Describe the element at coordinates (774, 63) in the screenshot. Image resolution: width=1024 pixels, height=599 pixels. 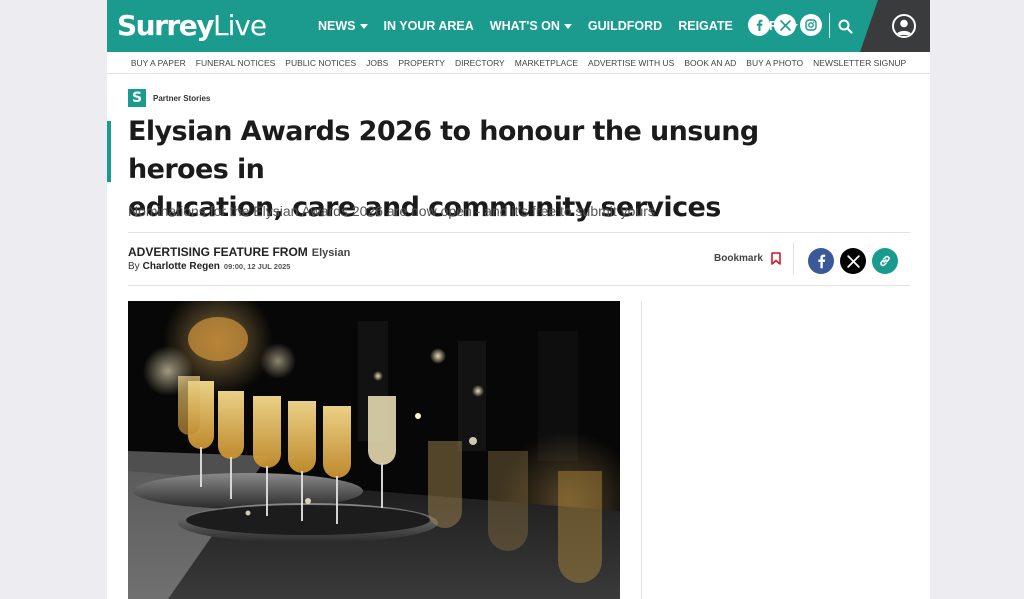
I see `subnav-link-buy-a-photo: BUY A PHOTO` at that location.